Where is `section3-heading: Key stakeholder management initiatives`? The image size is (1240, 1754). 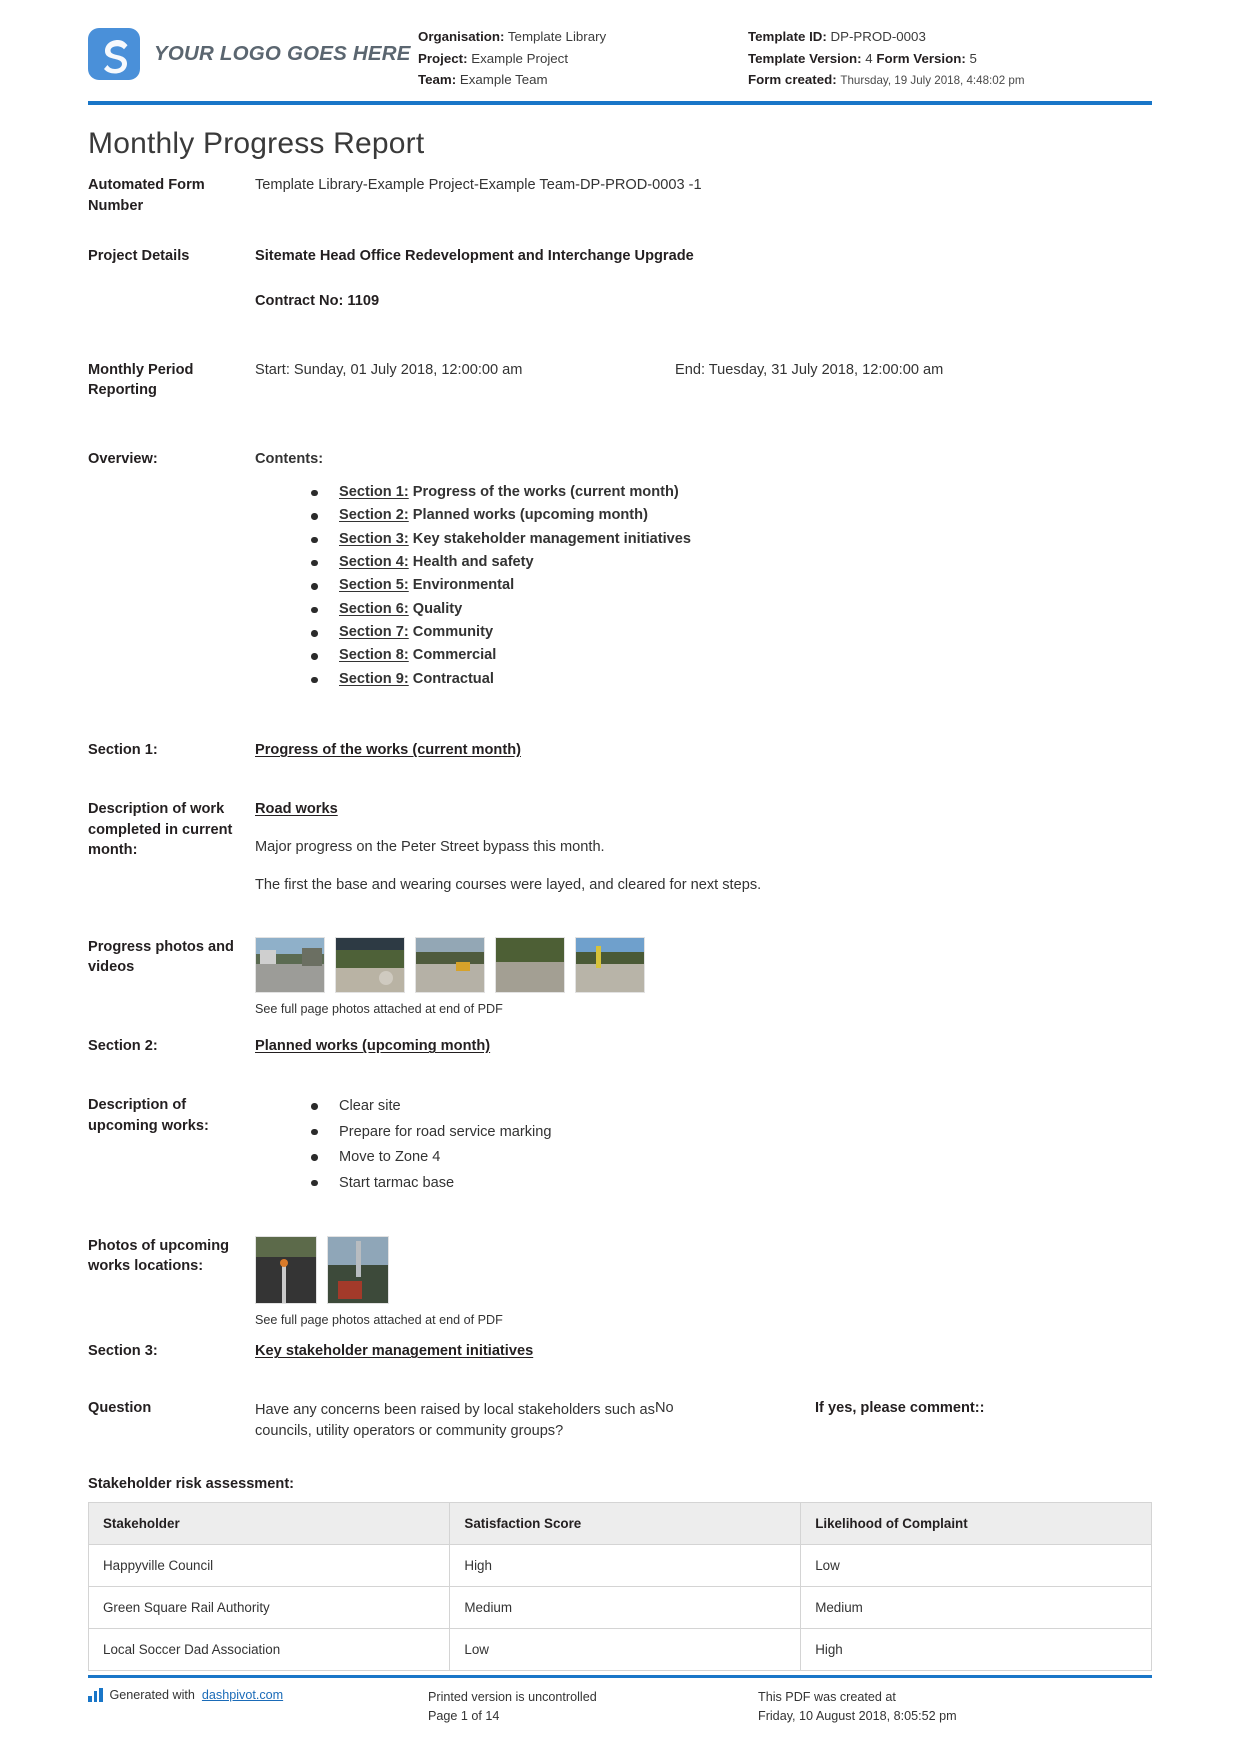
section3-heading: Key stakeholder management initiatives is located at coordinates (394, 1351).